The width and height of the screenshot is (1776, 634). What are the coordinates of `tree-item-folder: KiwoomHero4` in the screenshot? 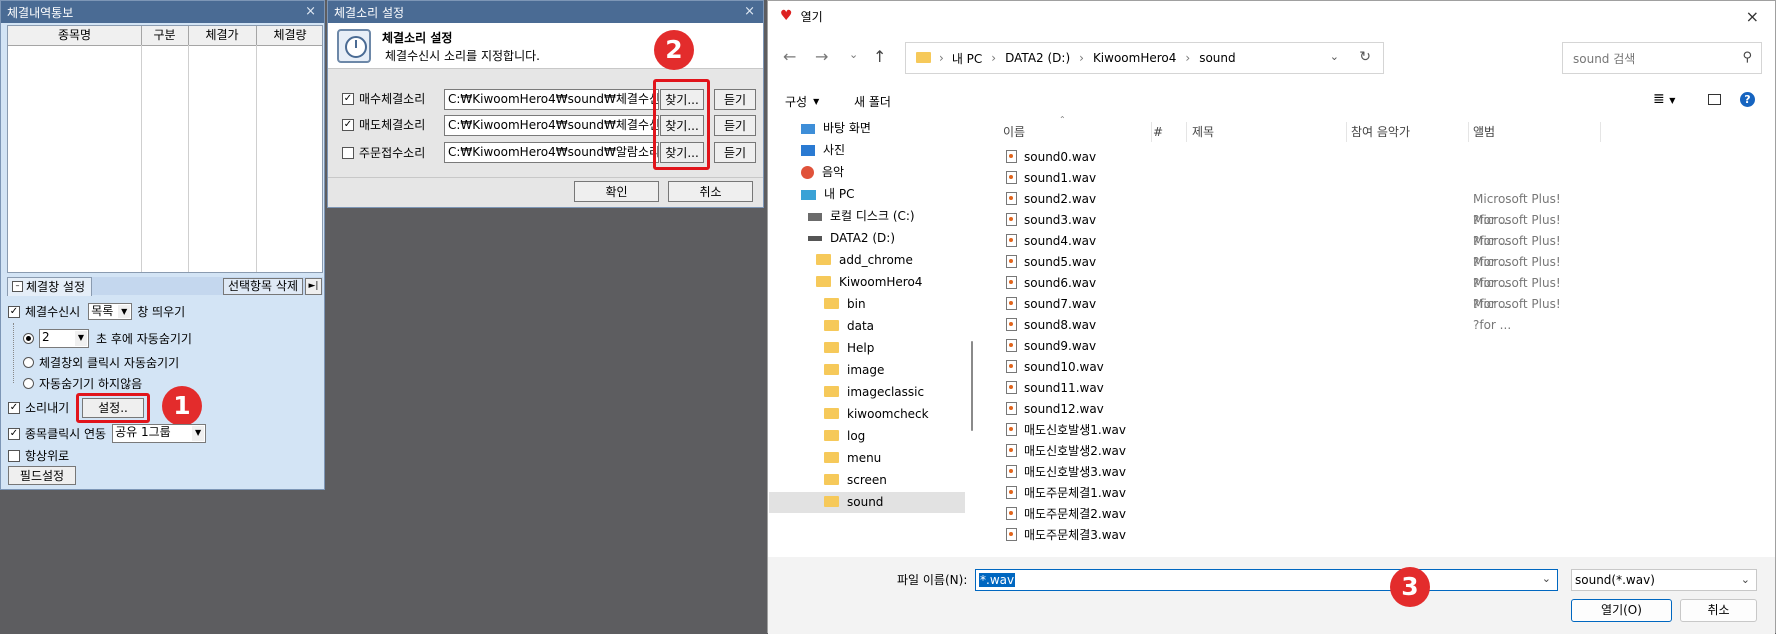 It's located at (869, 282).